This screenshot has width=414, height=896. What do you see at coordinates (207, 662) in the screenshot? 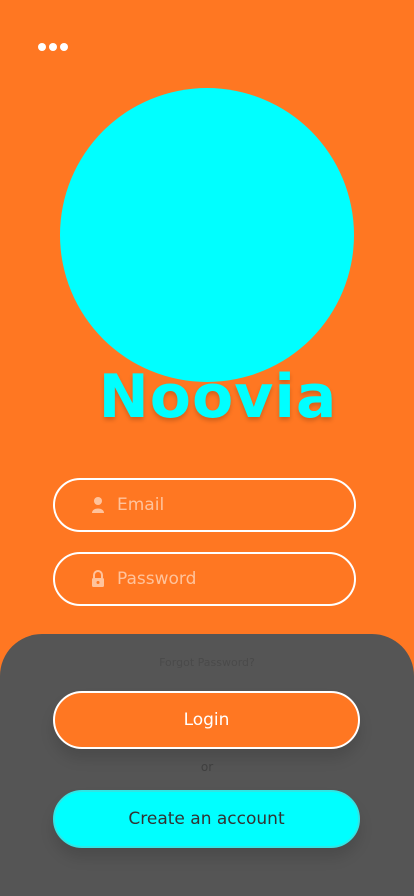
I see `forgot-password-link: Forgot Password?` at bounding box center [207, 662].